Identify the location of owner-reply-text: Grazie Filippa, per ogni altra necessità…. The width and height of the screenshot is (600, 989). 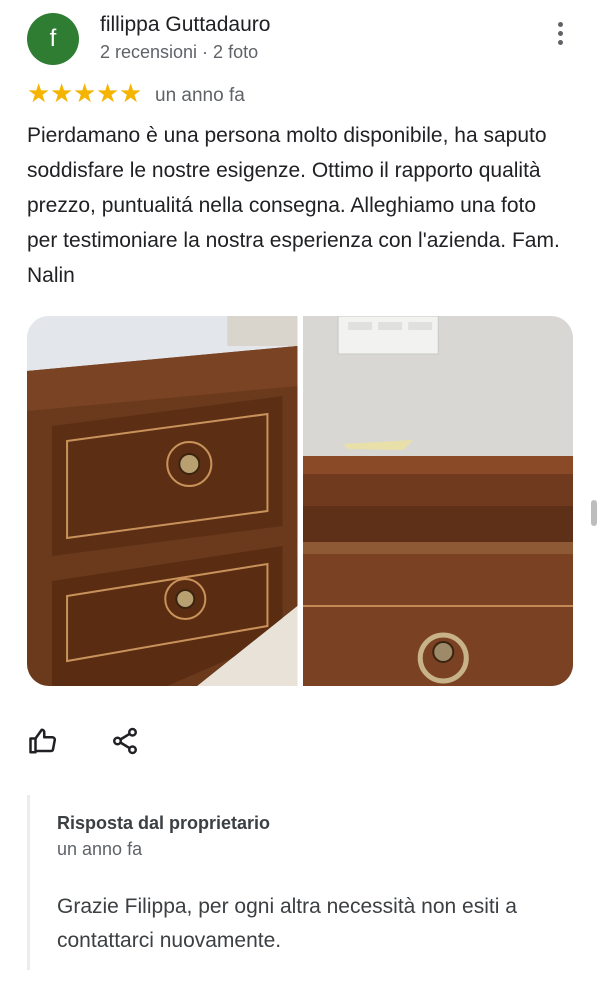
(287, 923).